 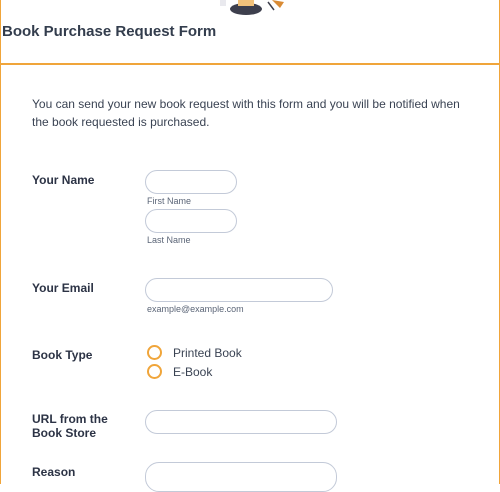 I want to click on book-type-label: Book Type, so click(x=62, y=355).